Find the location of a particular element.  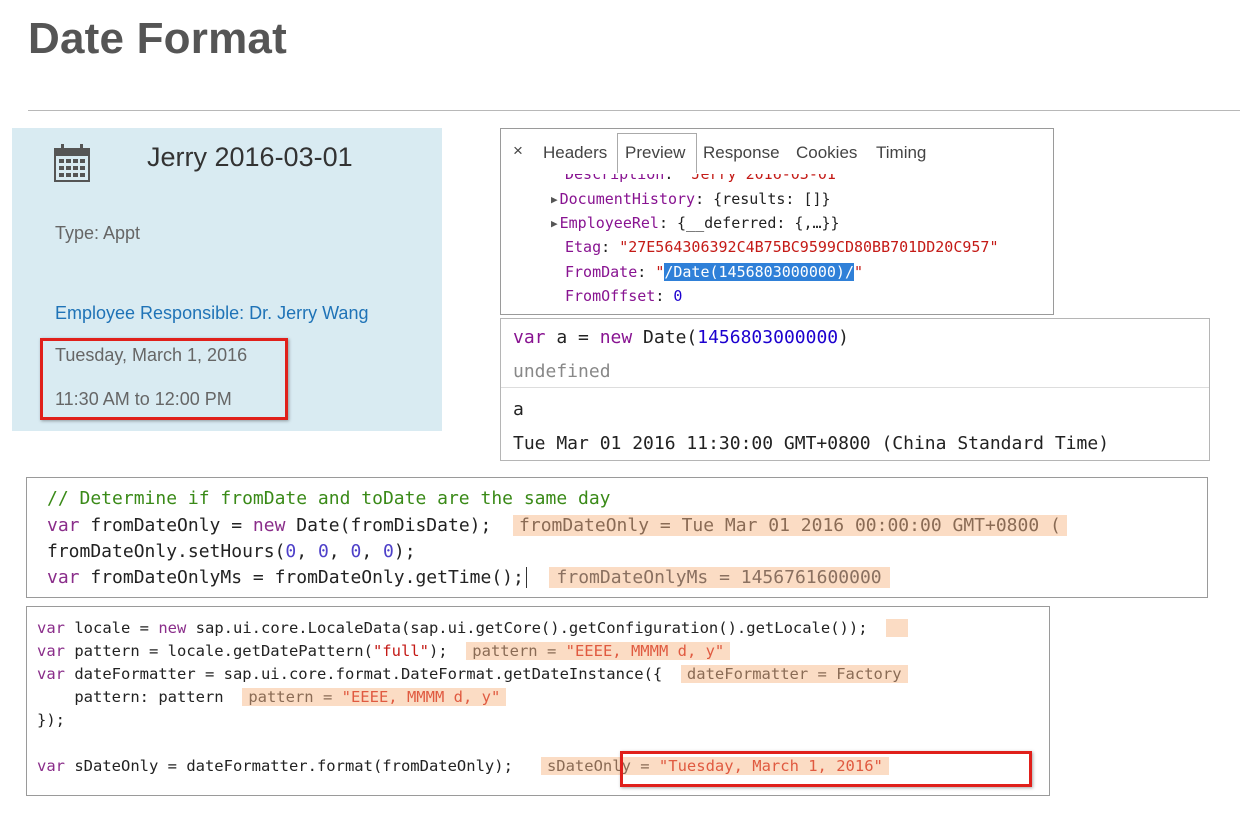

tab-cookies: Cookies is located at coordinates (826, 153).